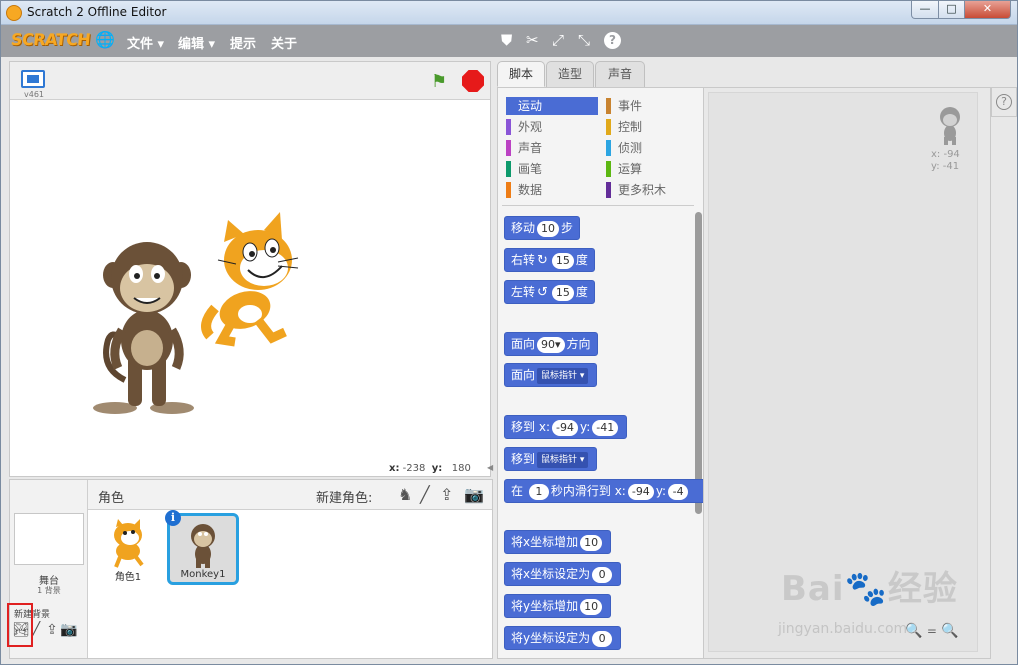 The width and height of the screenshot is (1018, 665). Describe the element at coordinates (869, 589) in the screenshot. I see `watermark: Bai🐾经验` at that location.